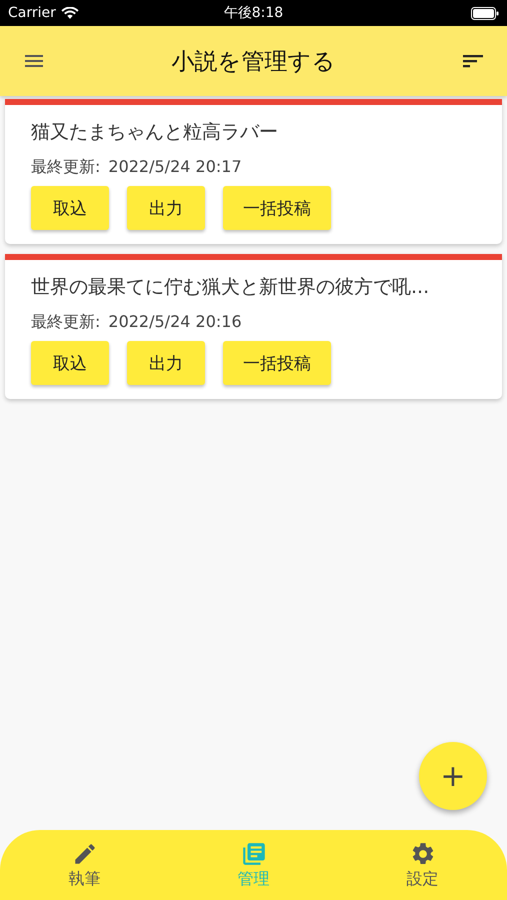 This screenshot has height=900, width=507. I want to click on carrier-label: Carrier, so click(32, 13).